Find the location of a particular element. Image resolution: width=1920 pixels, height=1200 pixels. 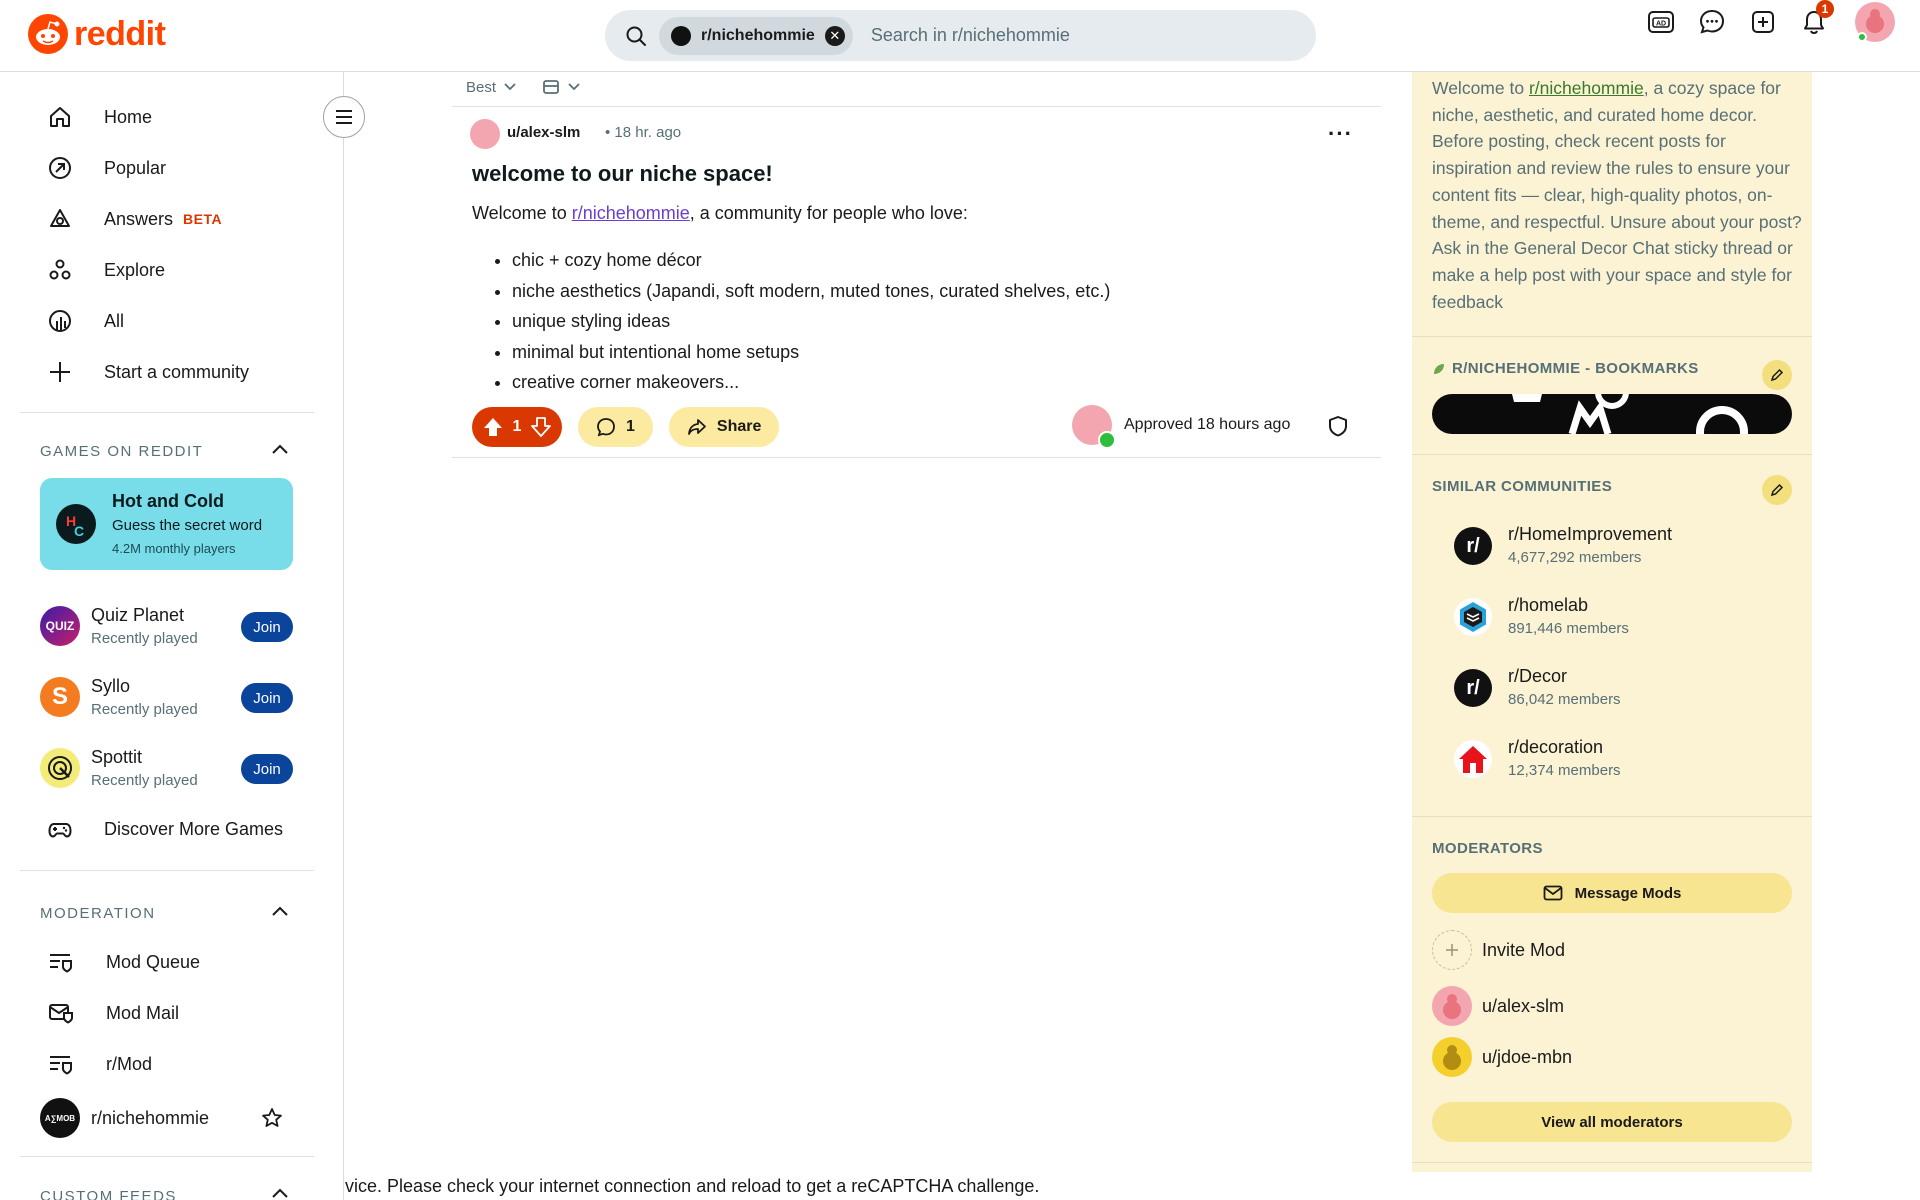

upvote-icon is located at coordinates (493, 427).